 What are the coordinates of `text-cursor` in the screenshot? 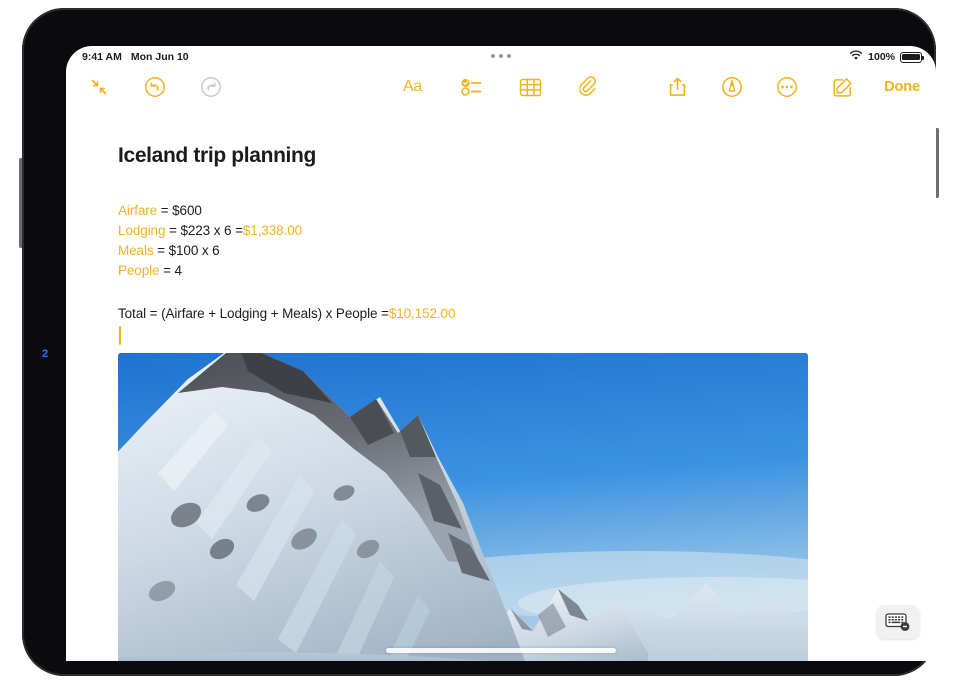 It's located at (120, 335).